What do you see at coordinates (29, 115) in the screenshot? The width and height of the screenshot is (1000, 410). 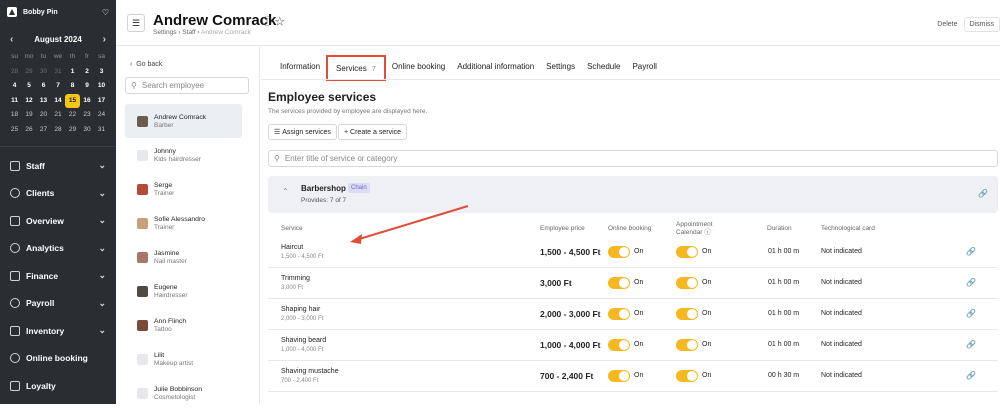 I see `calendar-day: 19` at bounding box center [29, 115].